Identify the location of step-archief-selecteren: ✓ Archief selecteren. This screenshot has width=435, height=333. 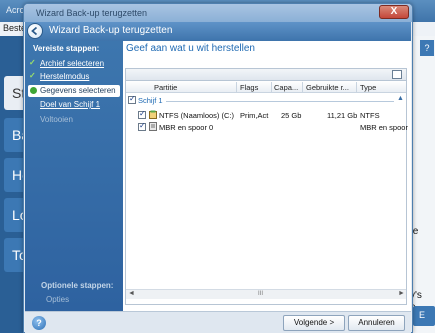
(74, 64).